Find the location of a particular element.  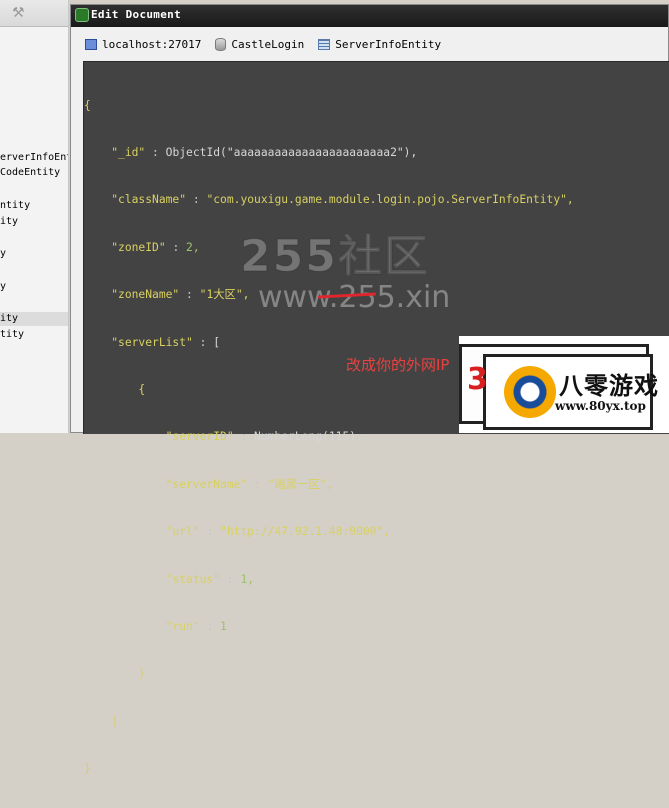

json-key: "serverList" is located at coordinates (152, 342).